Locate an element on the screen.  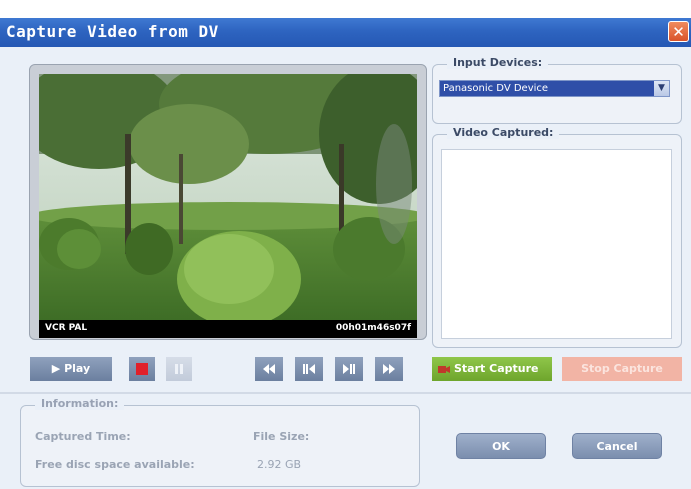
input-device-select: Panasonic DV Device ▼ is located at coordinates (554, 88).